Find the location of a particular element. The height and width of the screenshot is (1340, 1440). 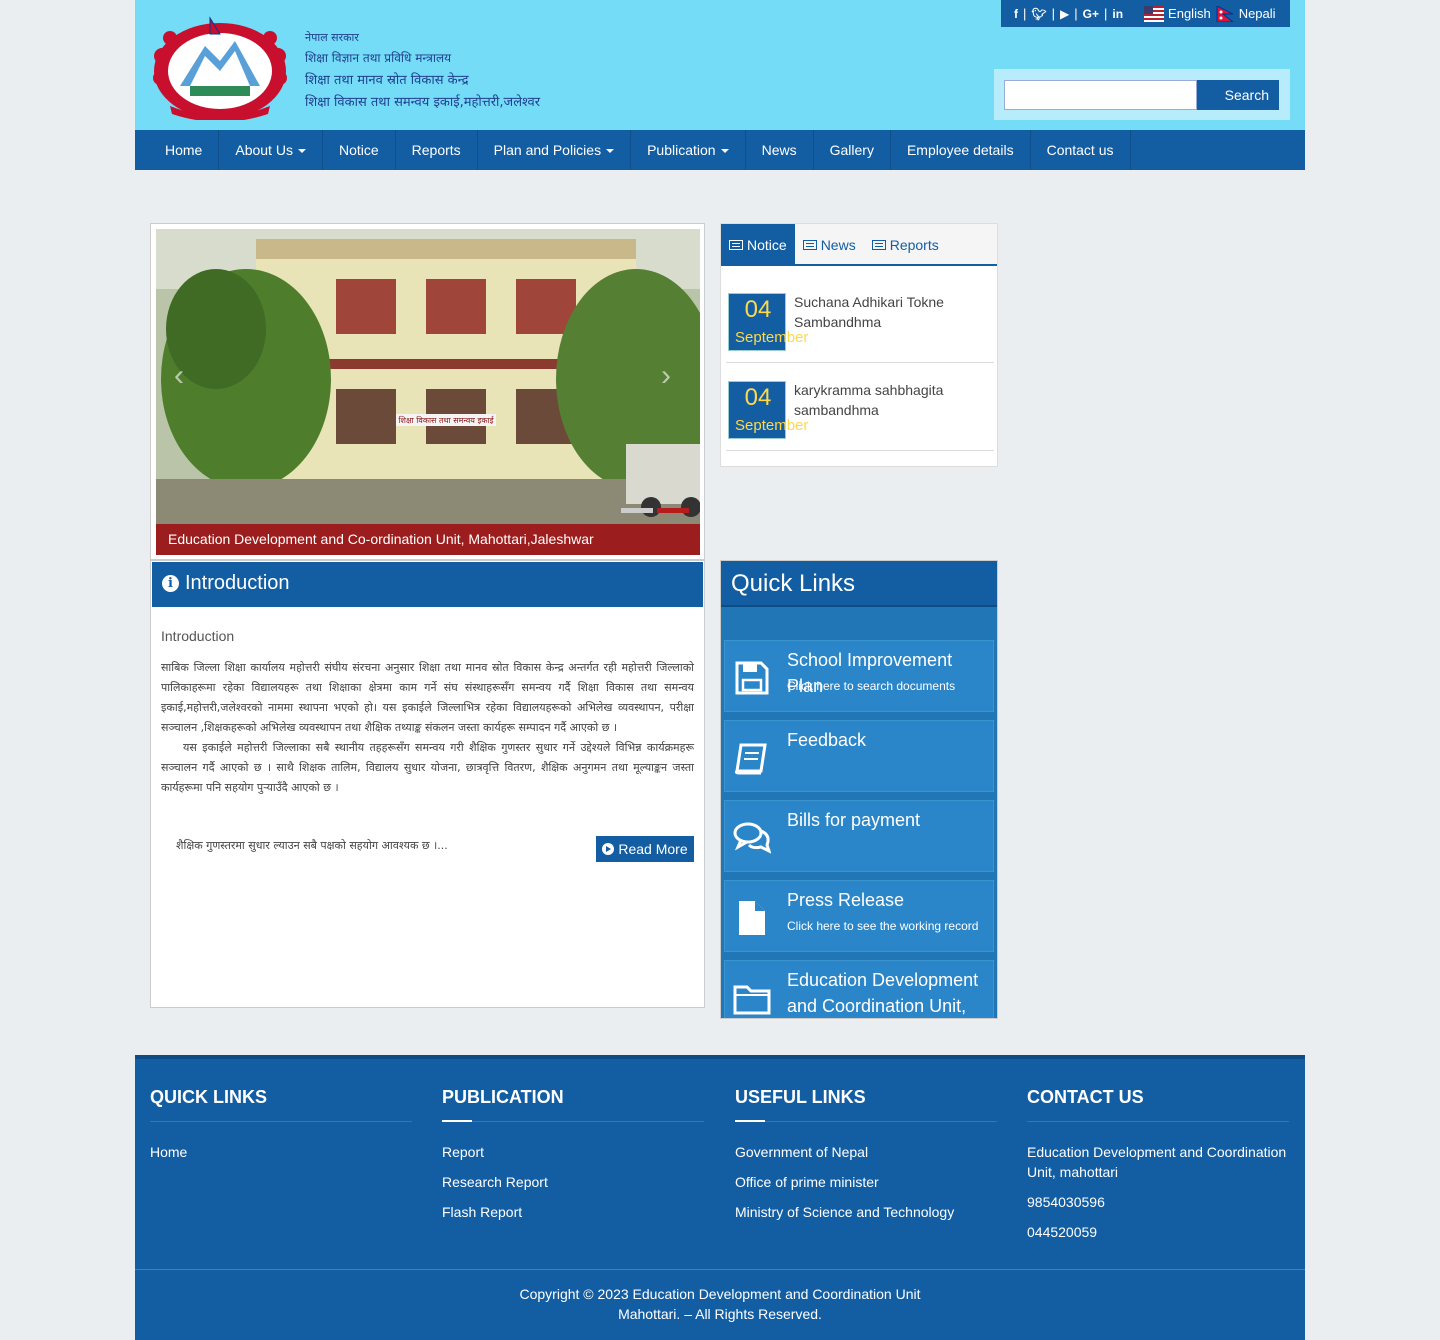

heading-underline is located at coordinates (750, 1121).